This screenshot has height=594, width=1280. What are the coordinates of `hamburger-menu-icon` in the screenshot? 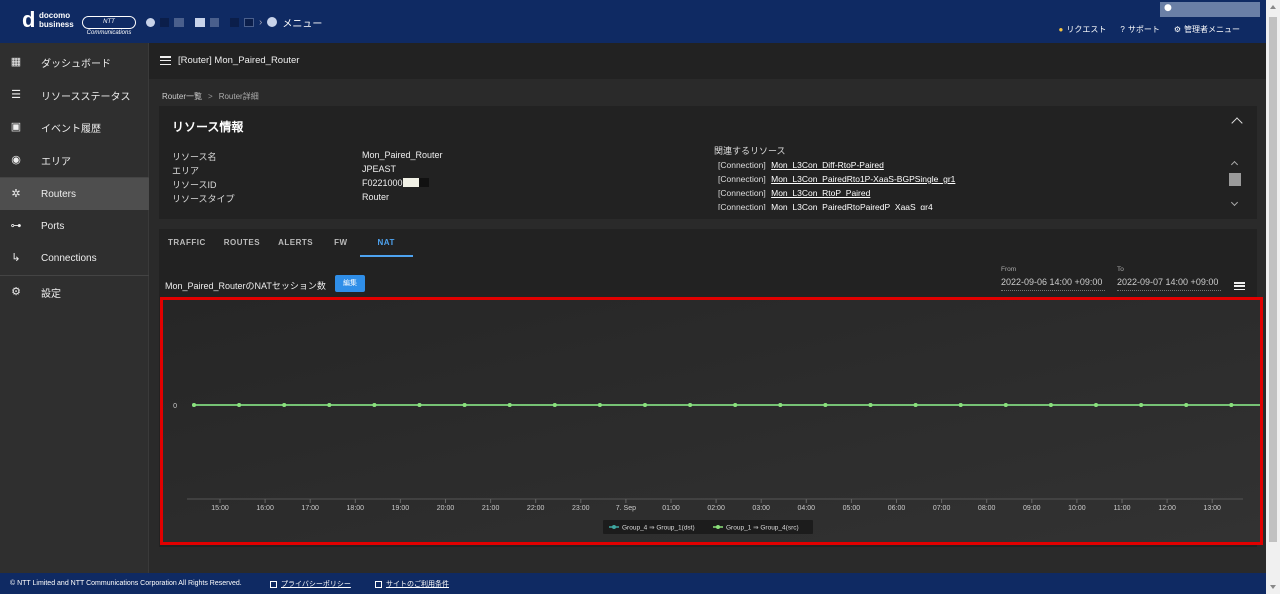 It's located at (165, 61).